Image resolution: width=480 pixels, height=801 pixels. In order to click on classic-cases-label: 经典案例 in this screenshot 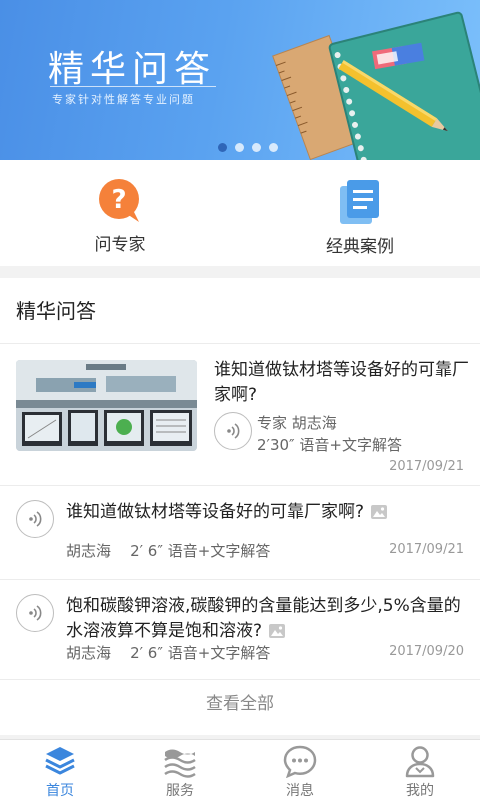, I will do `click(360, 247)`.